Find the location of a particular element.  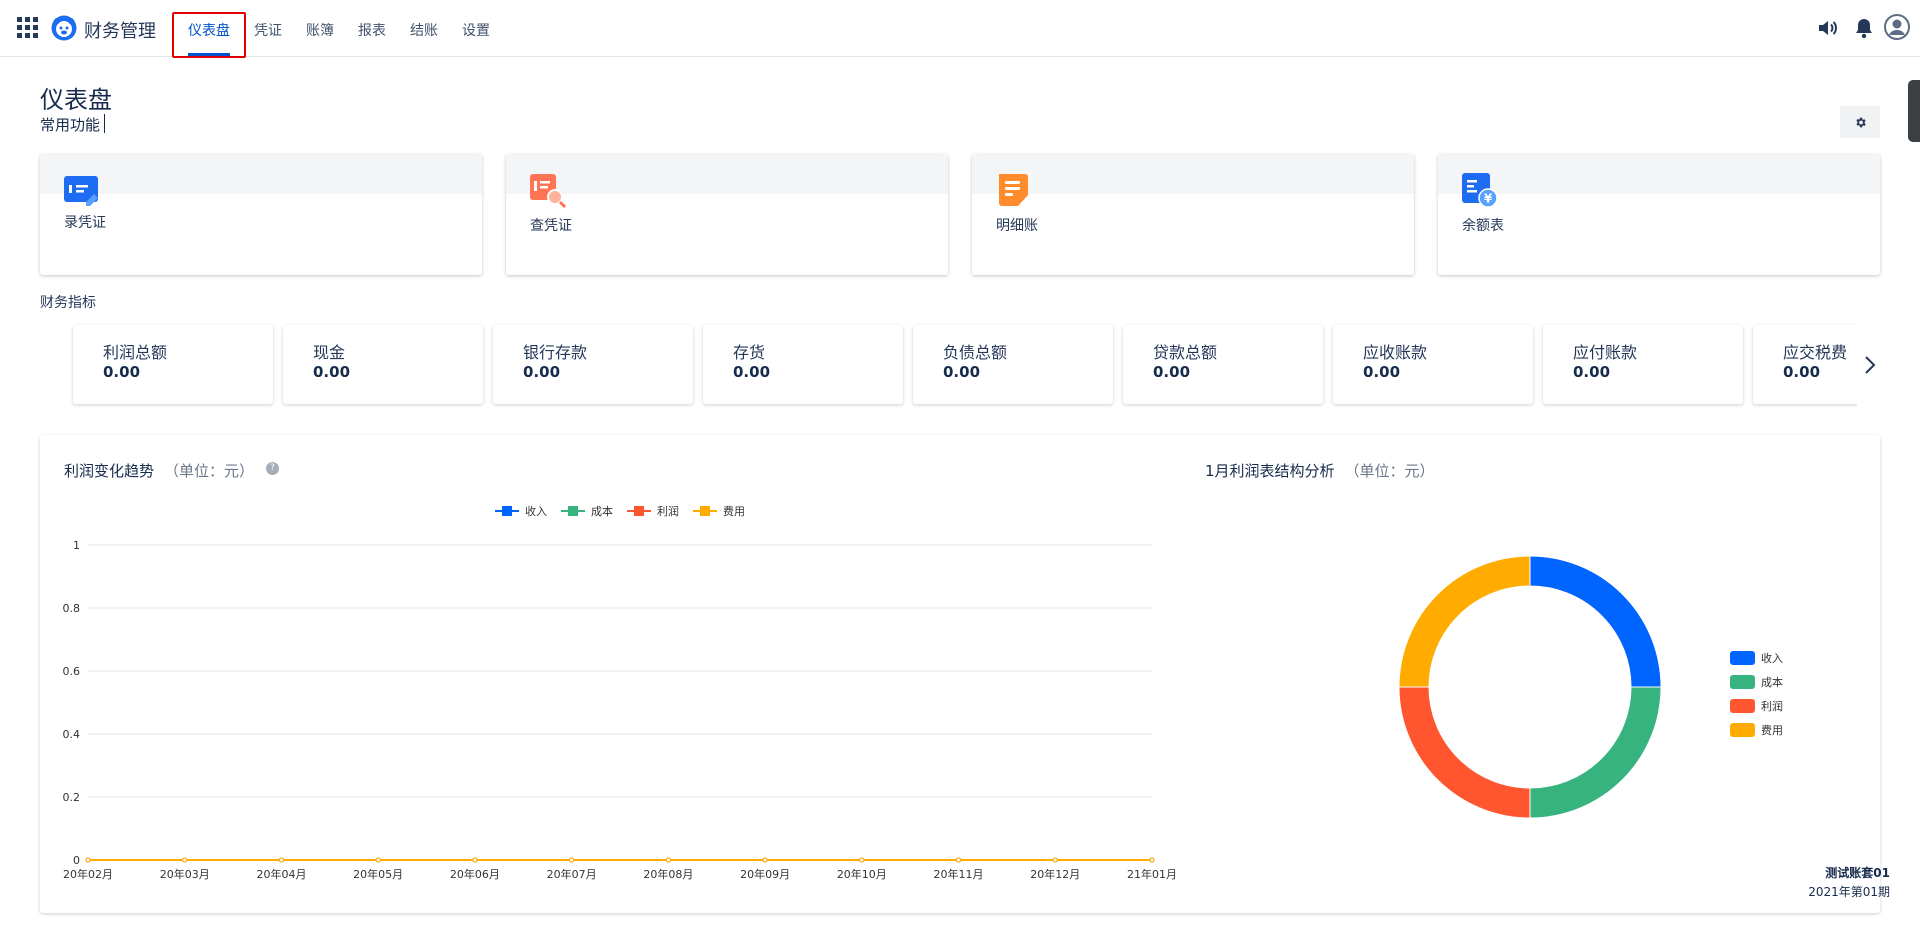

indicator-card-cash: 现金 0.00 is located at coordinates (383, 364).